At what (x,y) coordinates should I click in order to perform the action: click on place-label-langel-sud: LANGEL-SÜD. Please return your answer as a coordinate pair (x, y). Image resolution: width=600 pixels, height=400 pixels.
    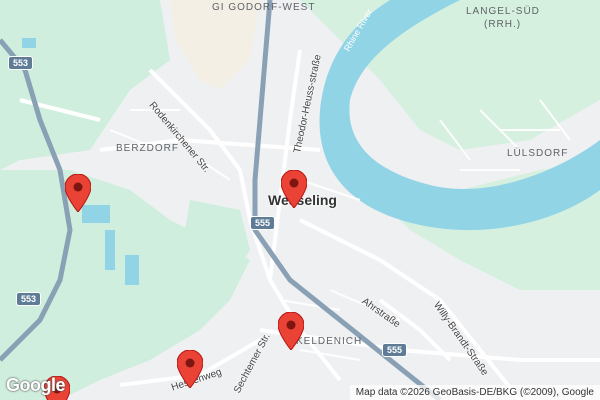
    Looking at the image, I should click on (503, 11).